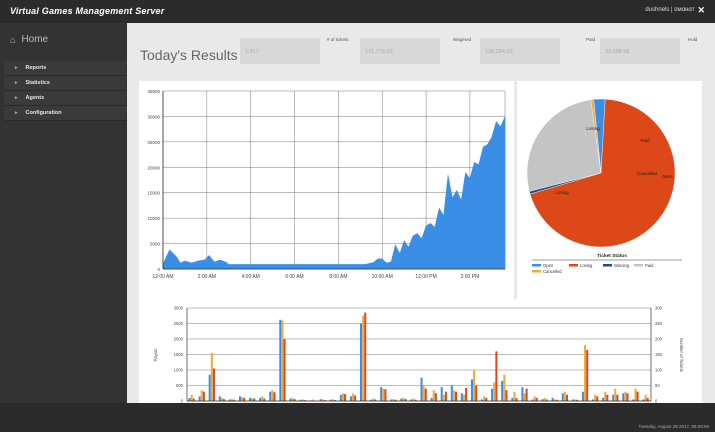  I want to click on y2-tick-label: 50, so click(657, 385).